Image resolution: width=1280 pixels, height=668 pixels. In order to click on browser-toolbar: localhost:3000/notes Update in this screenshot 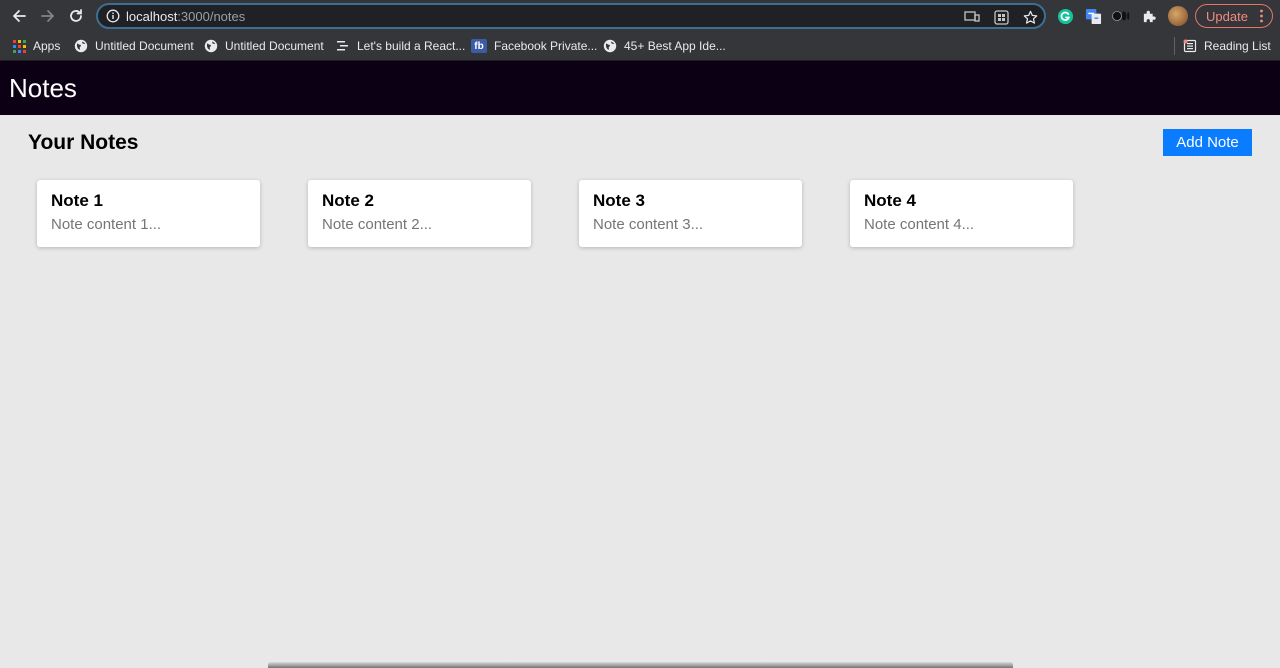, I will do `click(640, 16)`.